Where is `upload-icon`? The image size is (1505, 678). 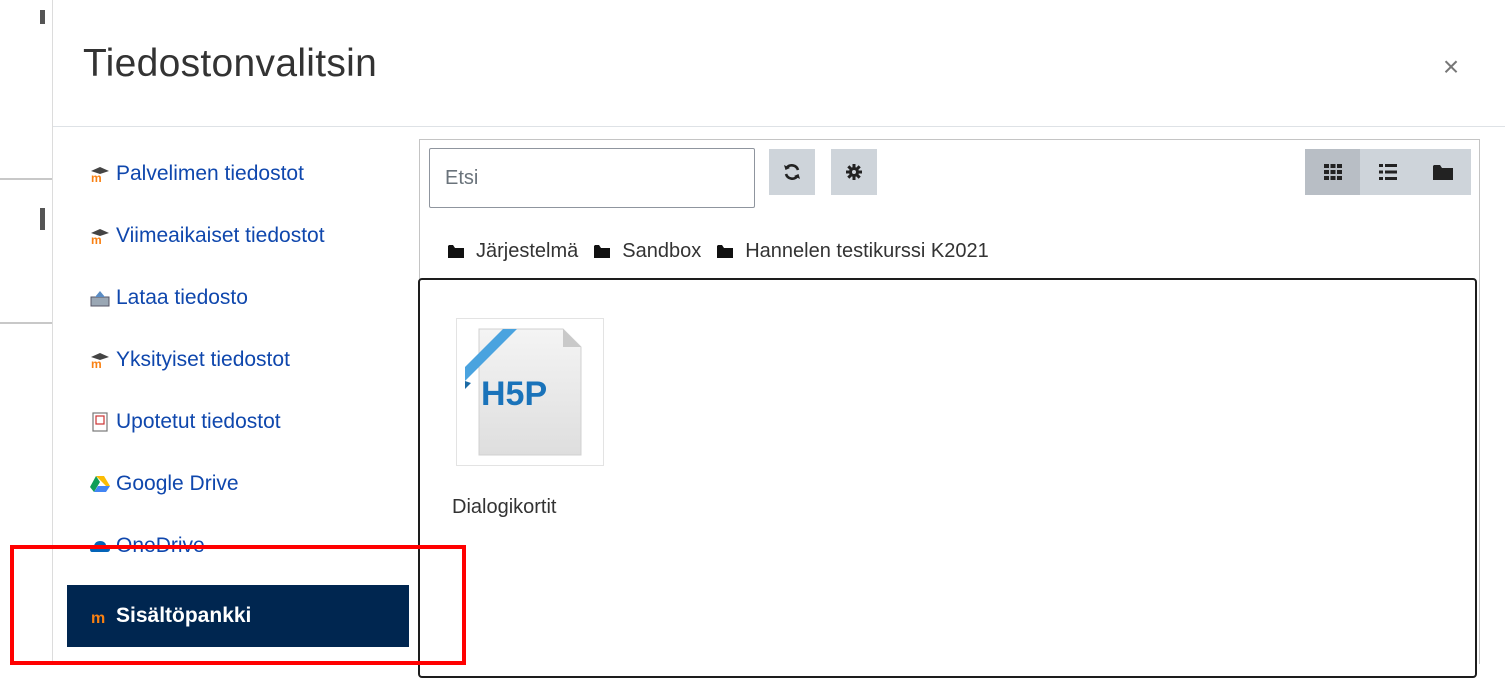 upload-icon is located at coordinates (100, 298).